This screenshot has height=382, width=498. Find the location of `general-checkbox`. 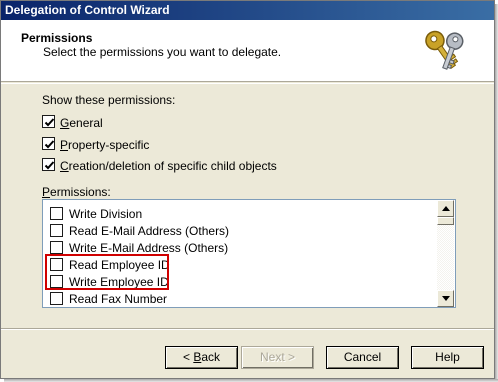

general-checkbox is located at coordinates (48, 121).